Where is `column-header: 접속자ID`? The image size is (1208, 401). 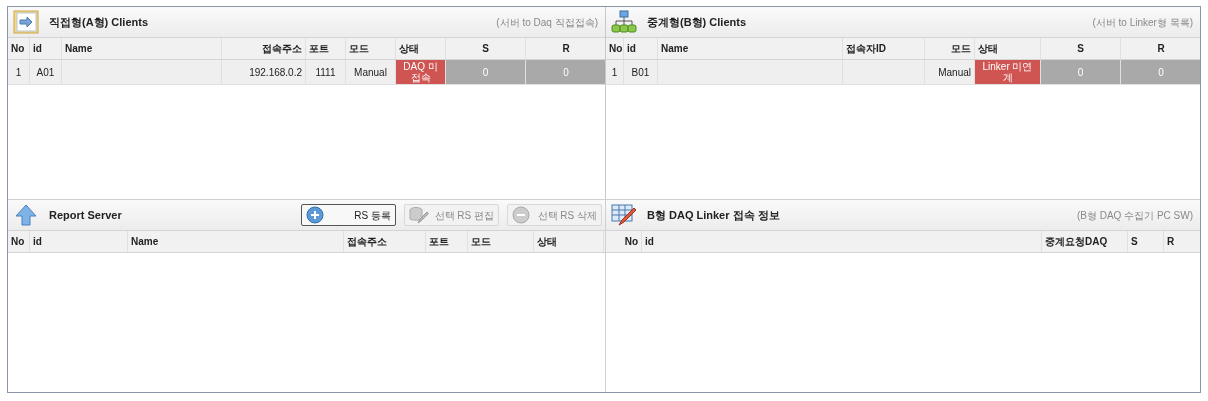 column-header: 접속자ID is located at coordinates (884, 48).